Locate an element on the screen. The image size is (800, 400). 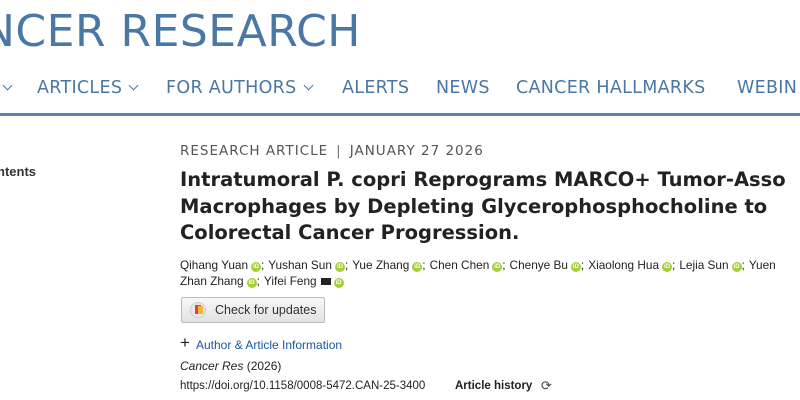
nav-item-label: WEBIN is located at coordinates (767, 88).